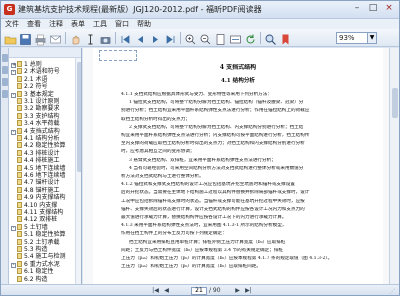 This screenshot has height=296, width=400. Describe the element at coordinates (125, 37) in the screenshot. I see `first-page-icon` at that location.